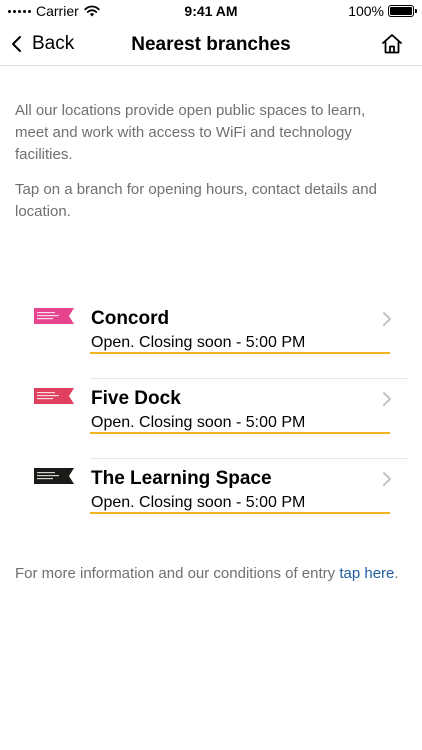  I want to click on footer-end: ., so click(396, 573).